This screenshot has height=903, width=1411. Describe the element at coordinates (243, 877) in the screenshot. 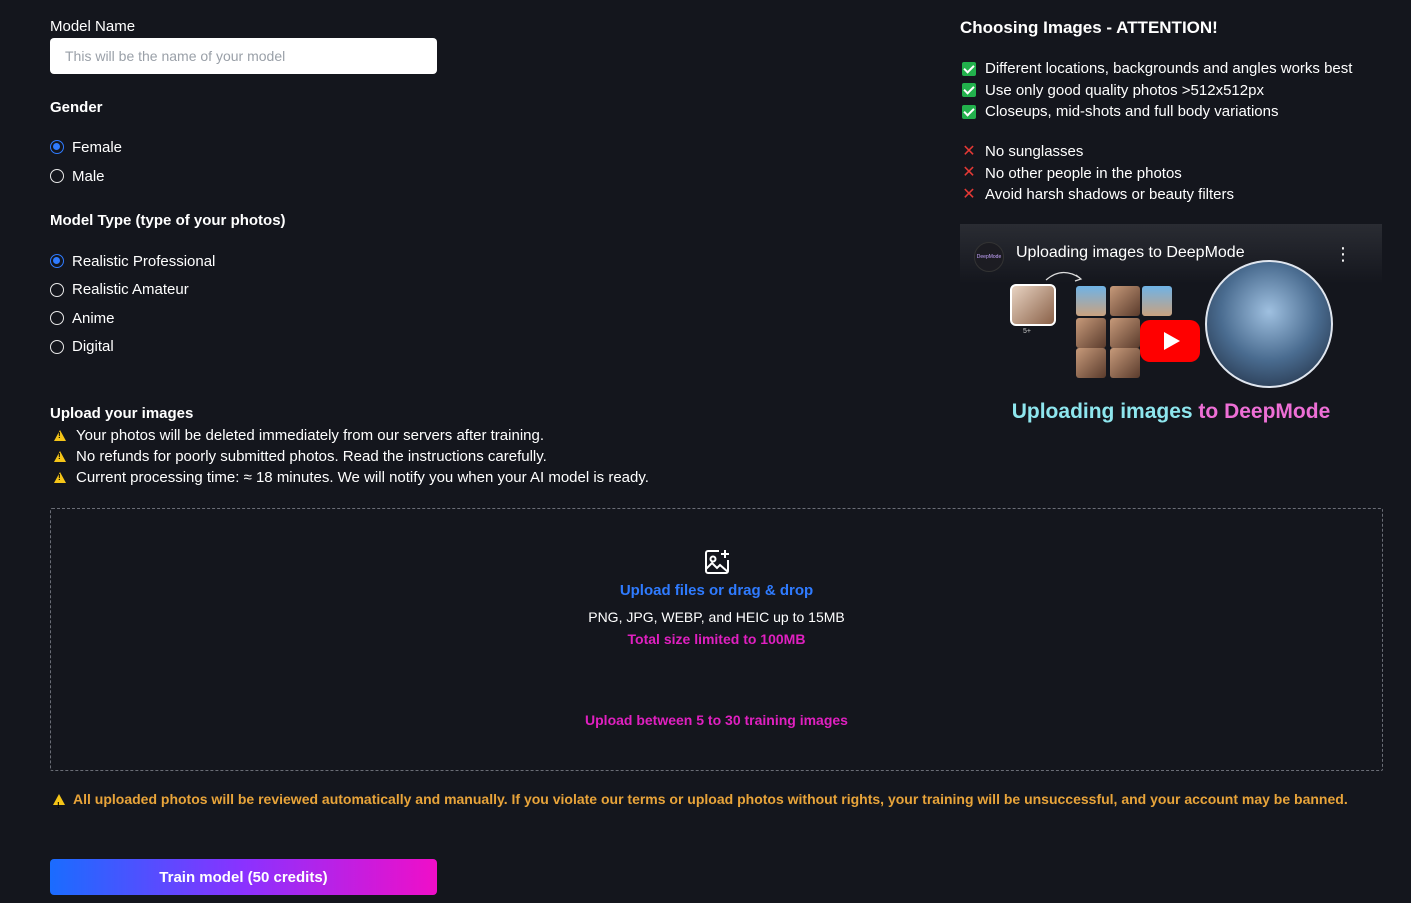

I see `train-model-button: Train model (50 credits)` at that location.